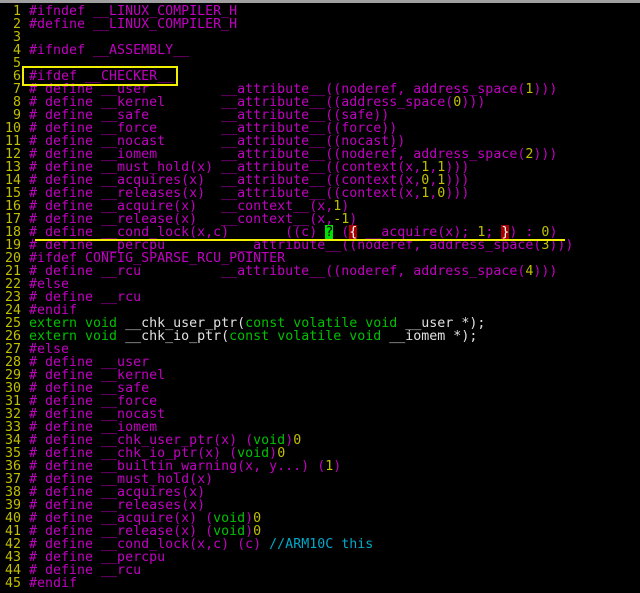 The height and width of the screenshot is (593, 640). Describe the element at coordinates (133, 24) in the screenshot. I see `code-token: #define __LINUX_COMPILER_H` at that location.